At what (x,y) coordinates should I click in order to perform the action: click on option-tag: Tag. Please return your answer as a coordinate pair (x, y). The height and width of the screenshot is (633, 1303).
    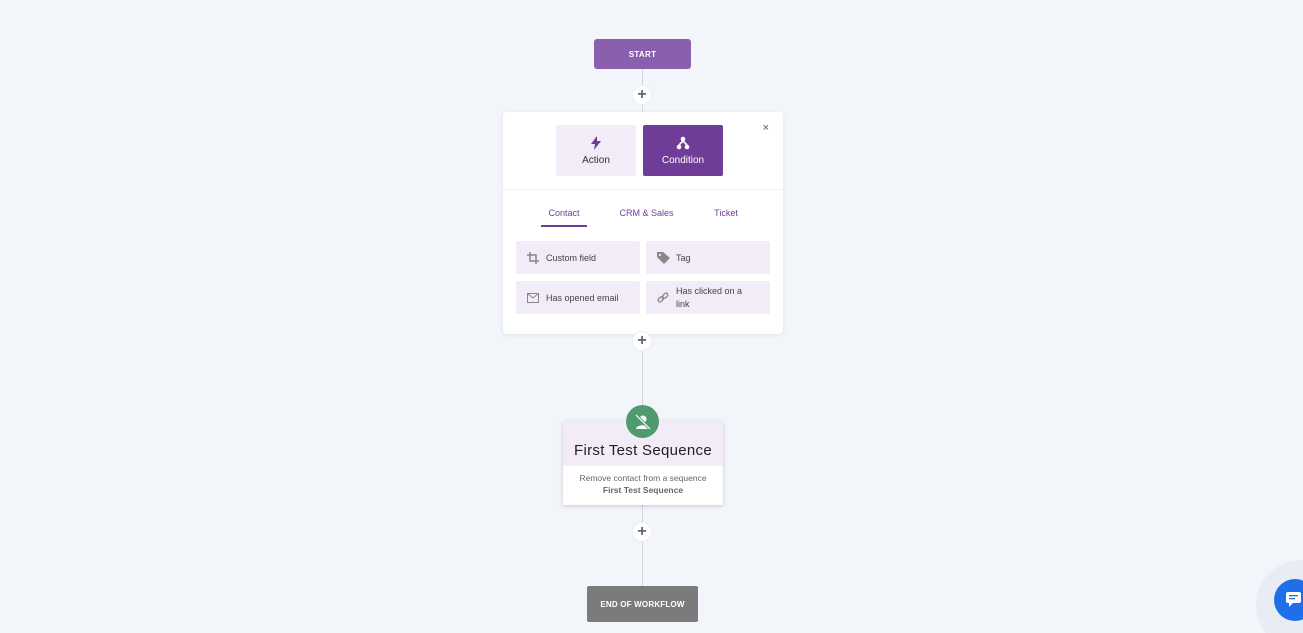
    Looking at the image, I should click on (708, 257).